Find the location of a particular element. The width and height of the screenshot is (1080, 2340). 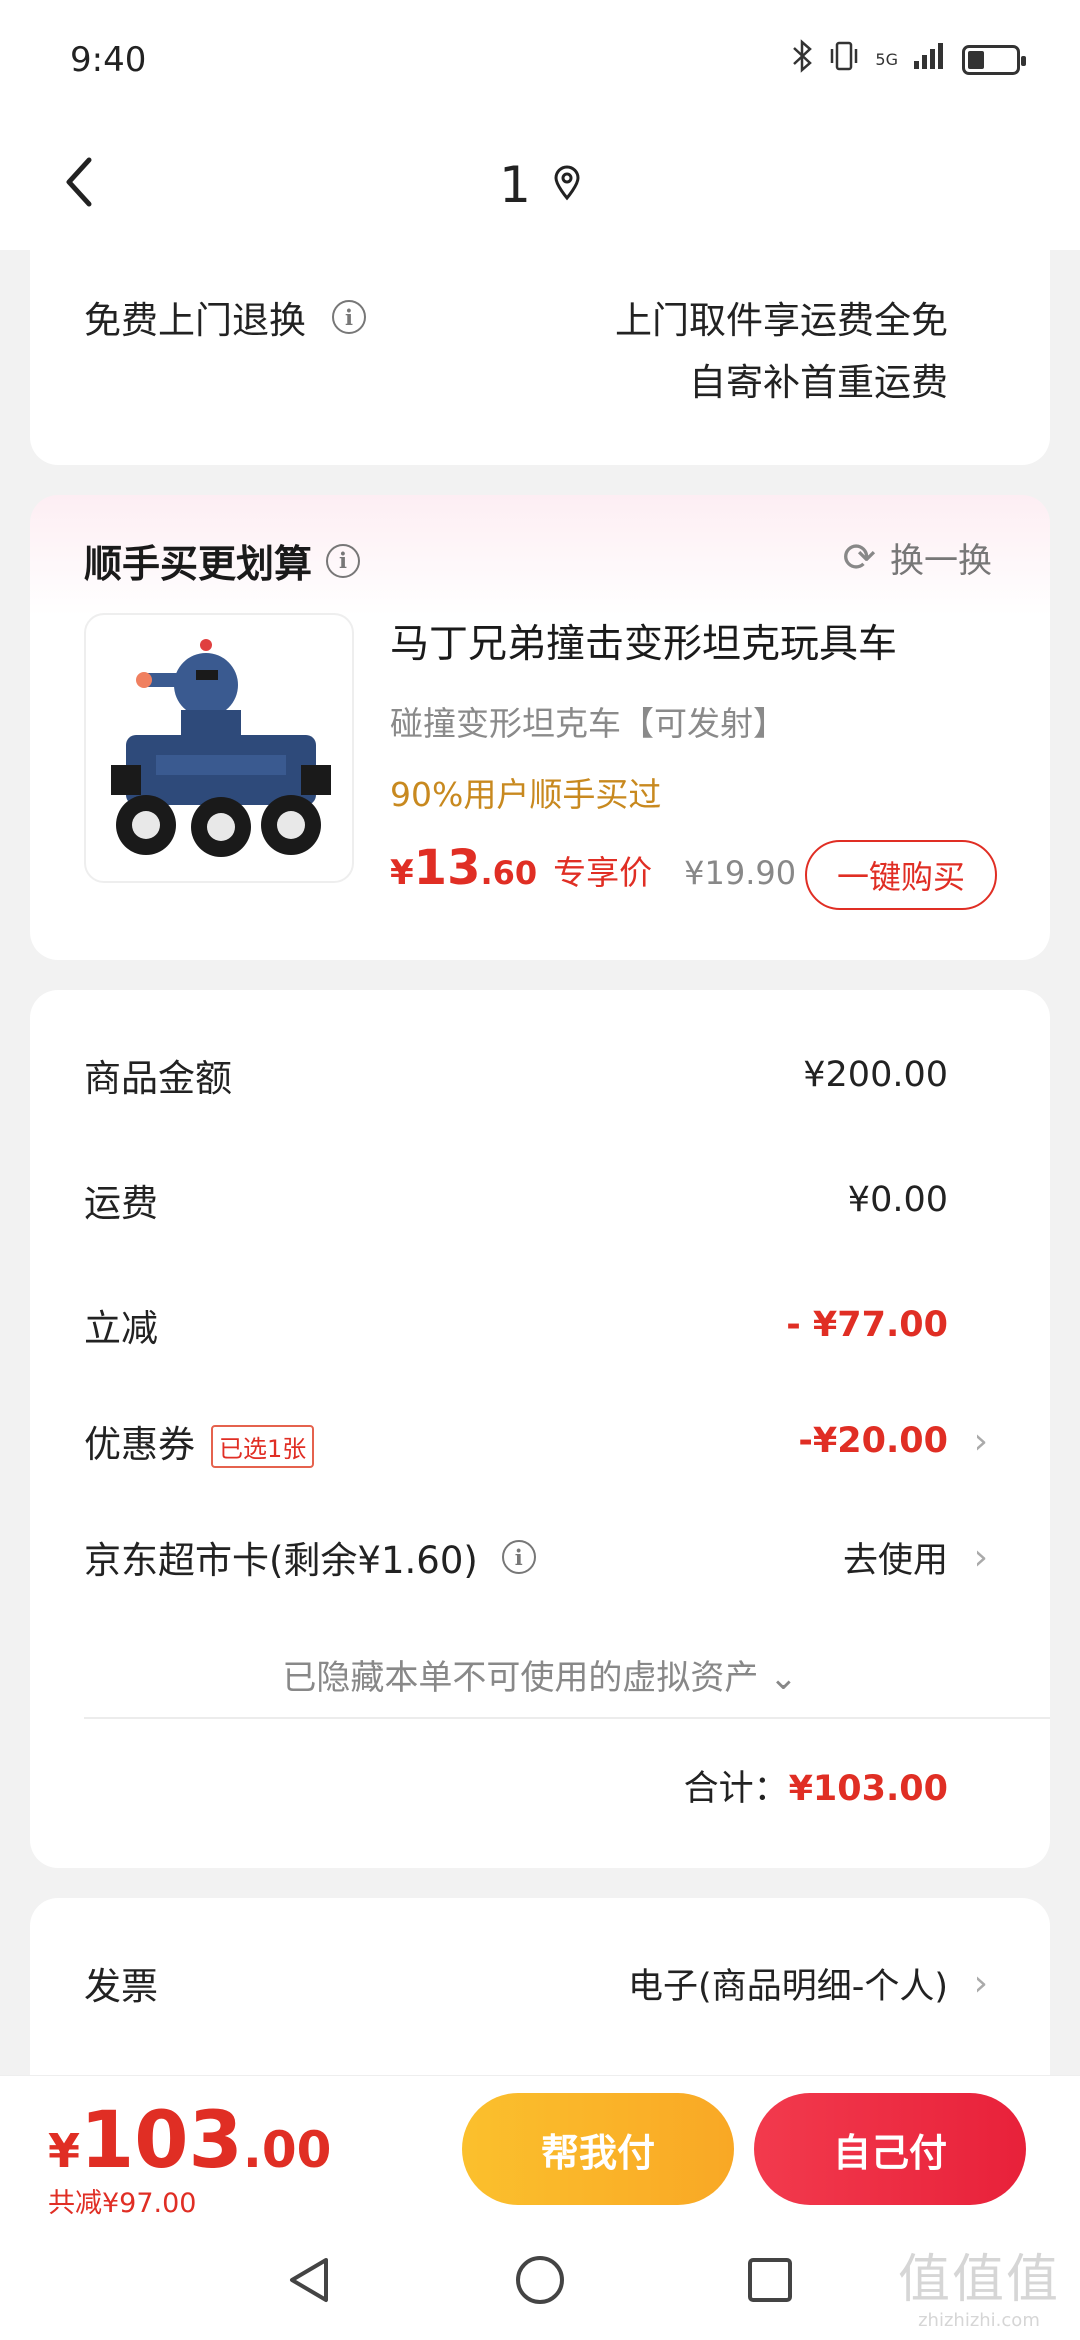

watermark-logo: 值值值 is located at coordinates (978, 2280).